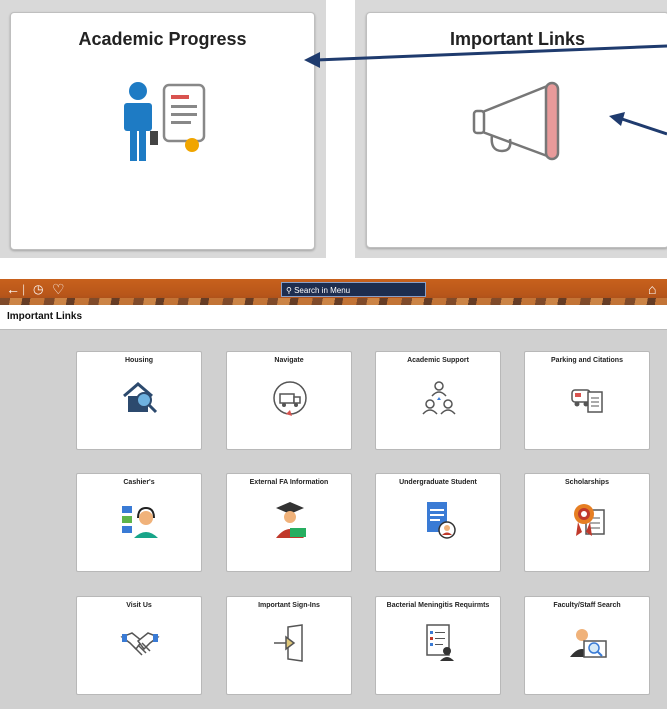  Describe the element at coordinates (441, 520) in the screenshot. I see `student-document-icon` at that location.